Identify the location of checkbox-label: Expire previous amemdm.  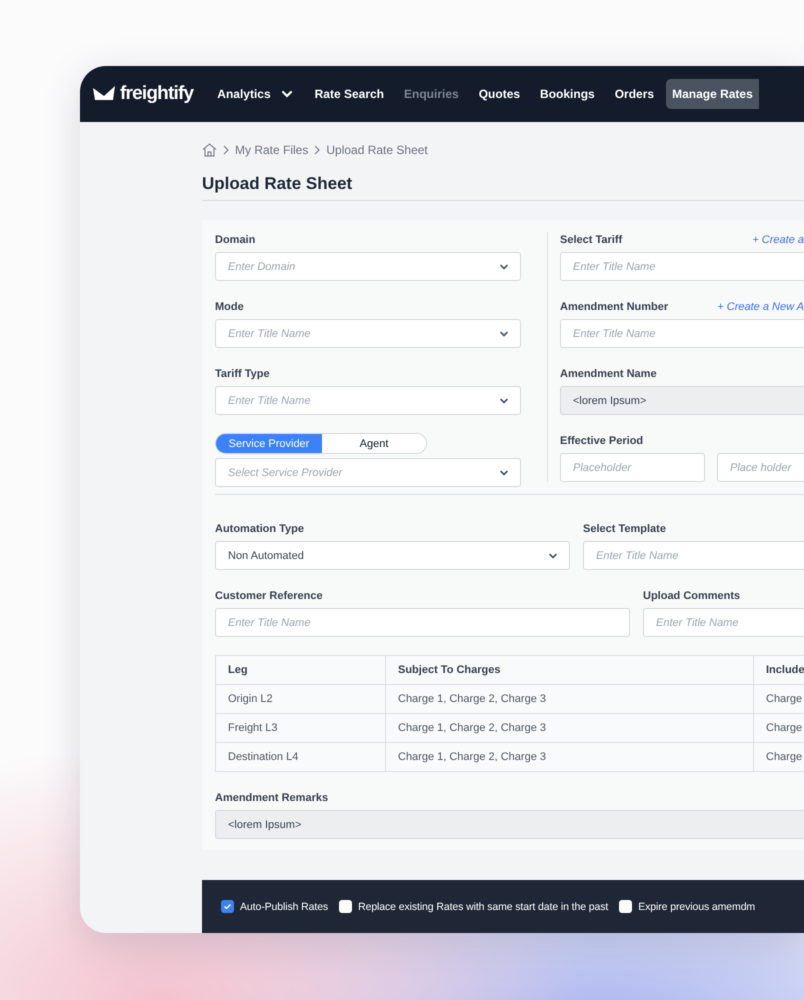
(697, 906).